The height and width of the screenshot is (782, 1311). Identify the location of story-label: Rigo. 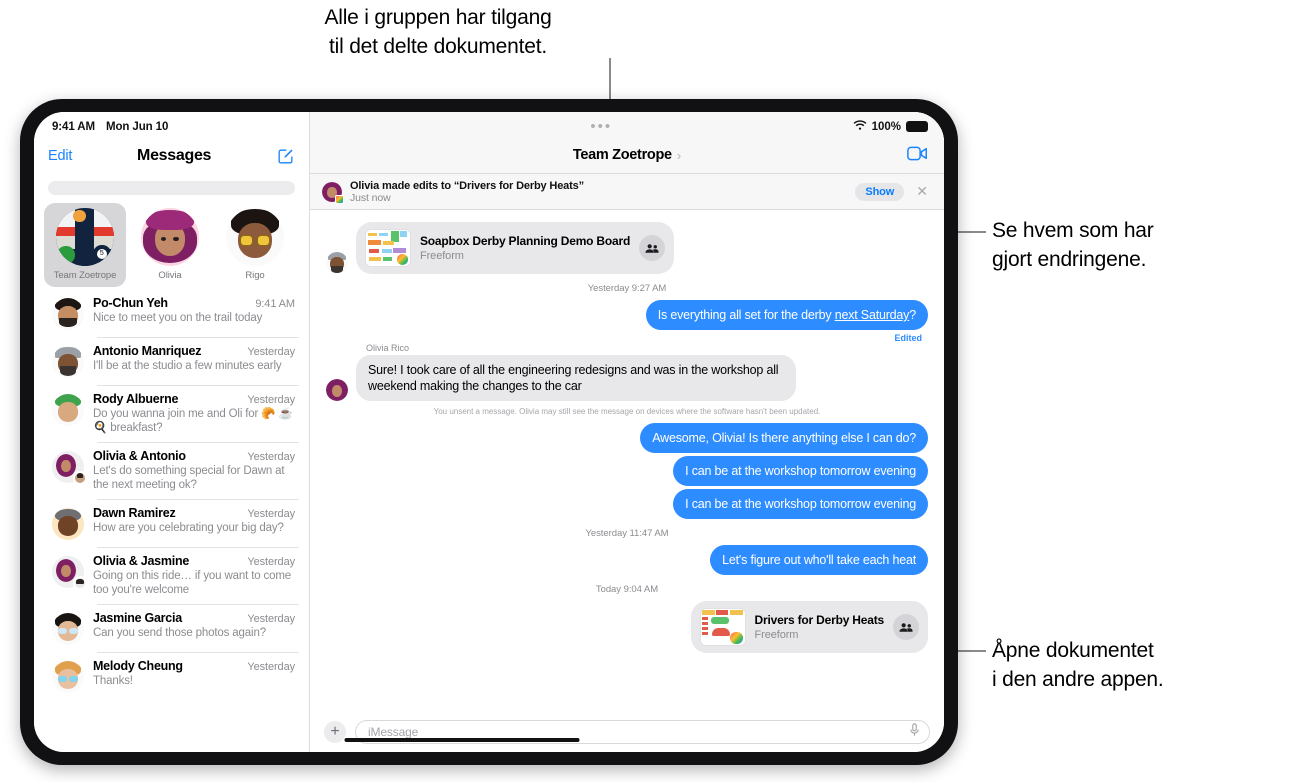
(255, 275).